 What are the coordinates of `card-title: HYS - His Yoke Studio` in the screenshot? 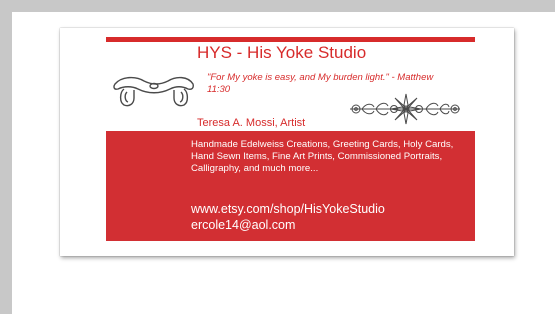 It's located at (282, 52).